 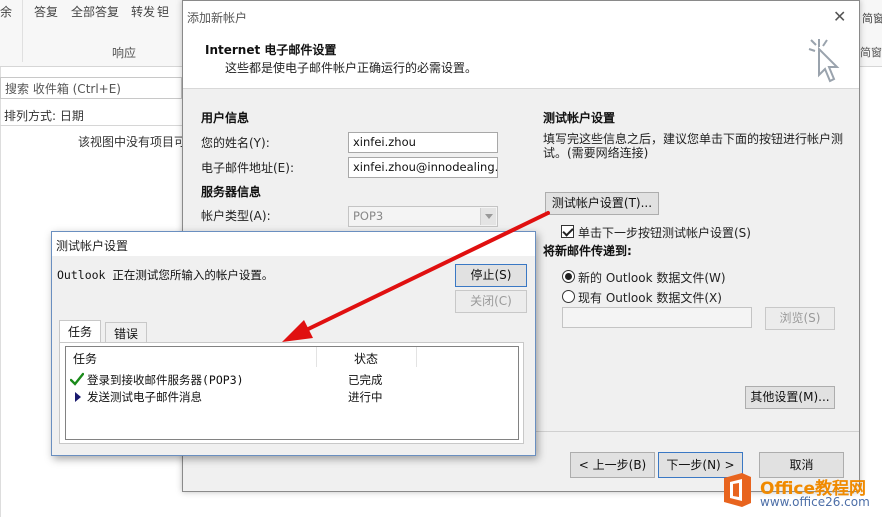 What do you see at coordinates (815, 502) in the screenshot?
I see `watermark-url: www.office26.com` at bounding box center [815, 502].